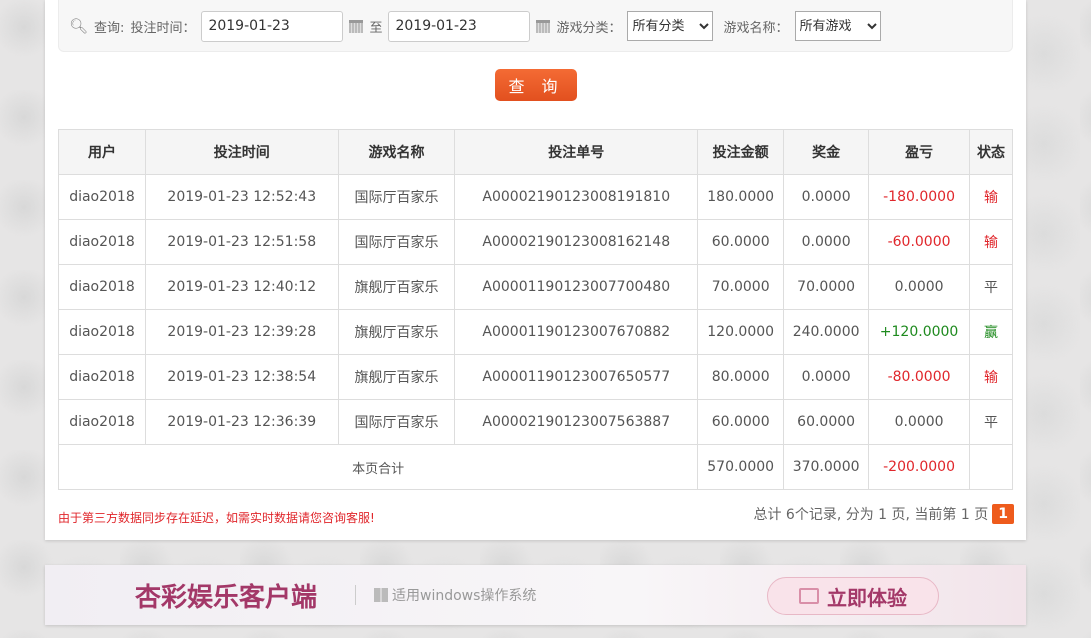 This screenshot has height=638, width=1091. Describe the element at coordinates (837, 26) in the screenshot. I see `game-select: 所有游戏` at that location.